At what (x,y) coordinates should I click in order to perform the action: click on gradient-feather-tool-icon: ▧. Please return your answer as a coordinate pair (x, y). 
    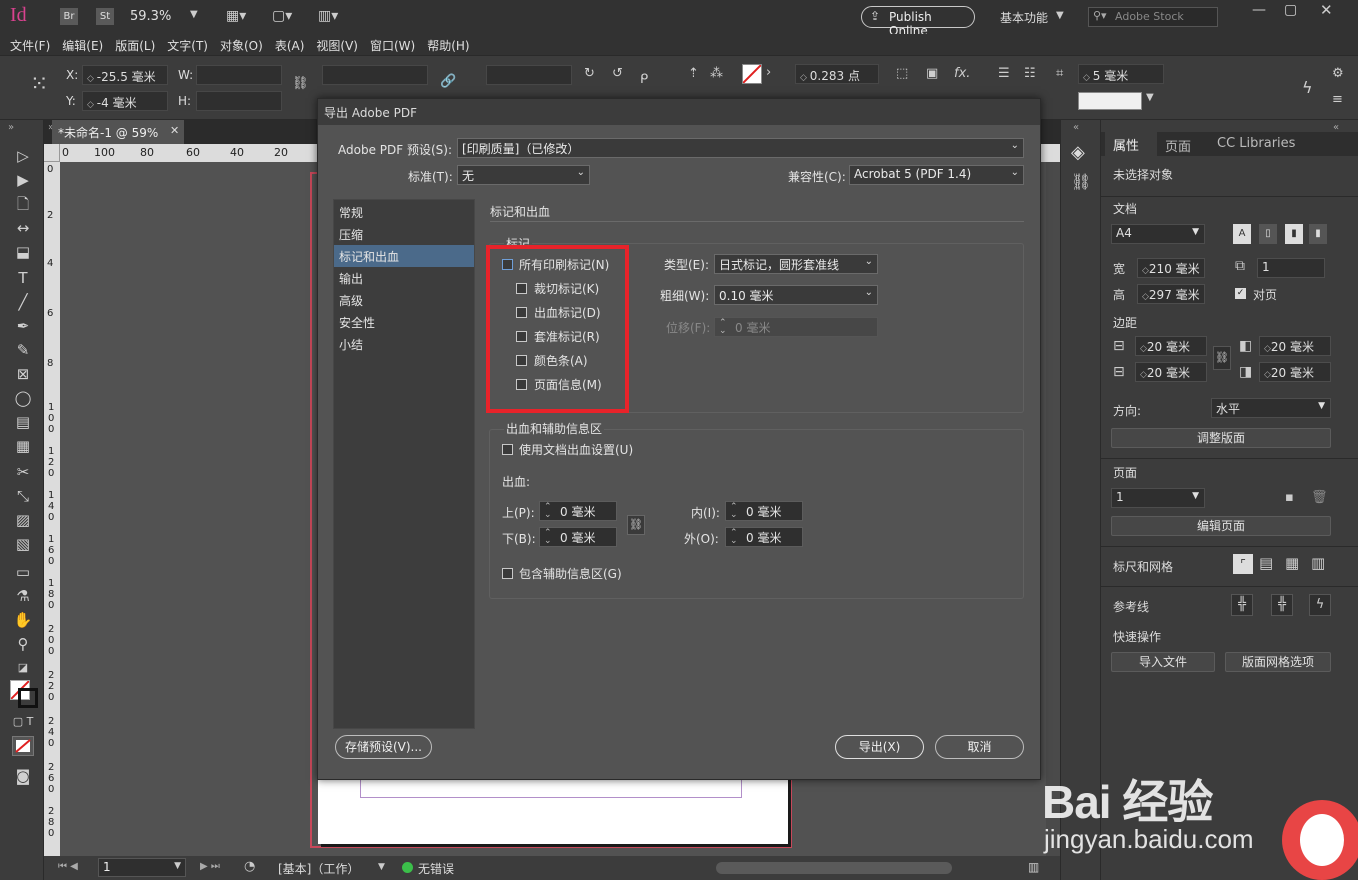
    Looking at the image, I should click on (23, 544).